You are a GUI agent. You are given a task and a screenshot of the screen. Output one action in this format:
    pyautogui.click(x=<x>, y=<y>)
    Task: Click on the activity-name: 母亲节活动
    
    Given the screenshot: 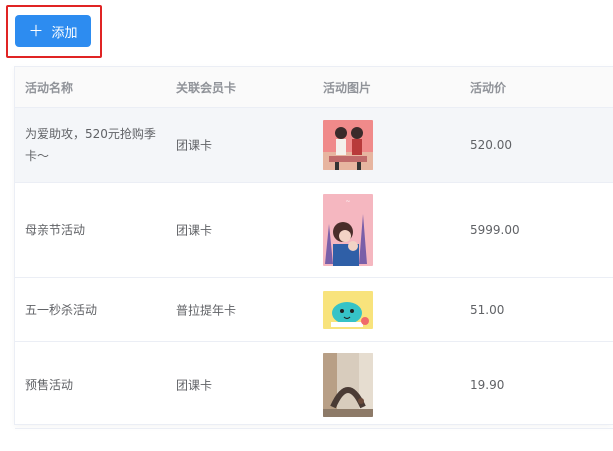 What is the action you would take?
    pyautogui.click(x=55, y=230)
    